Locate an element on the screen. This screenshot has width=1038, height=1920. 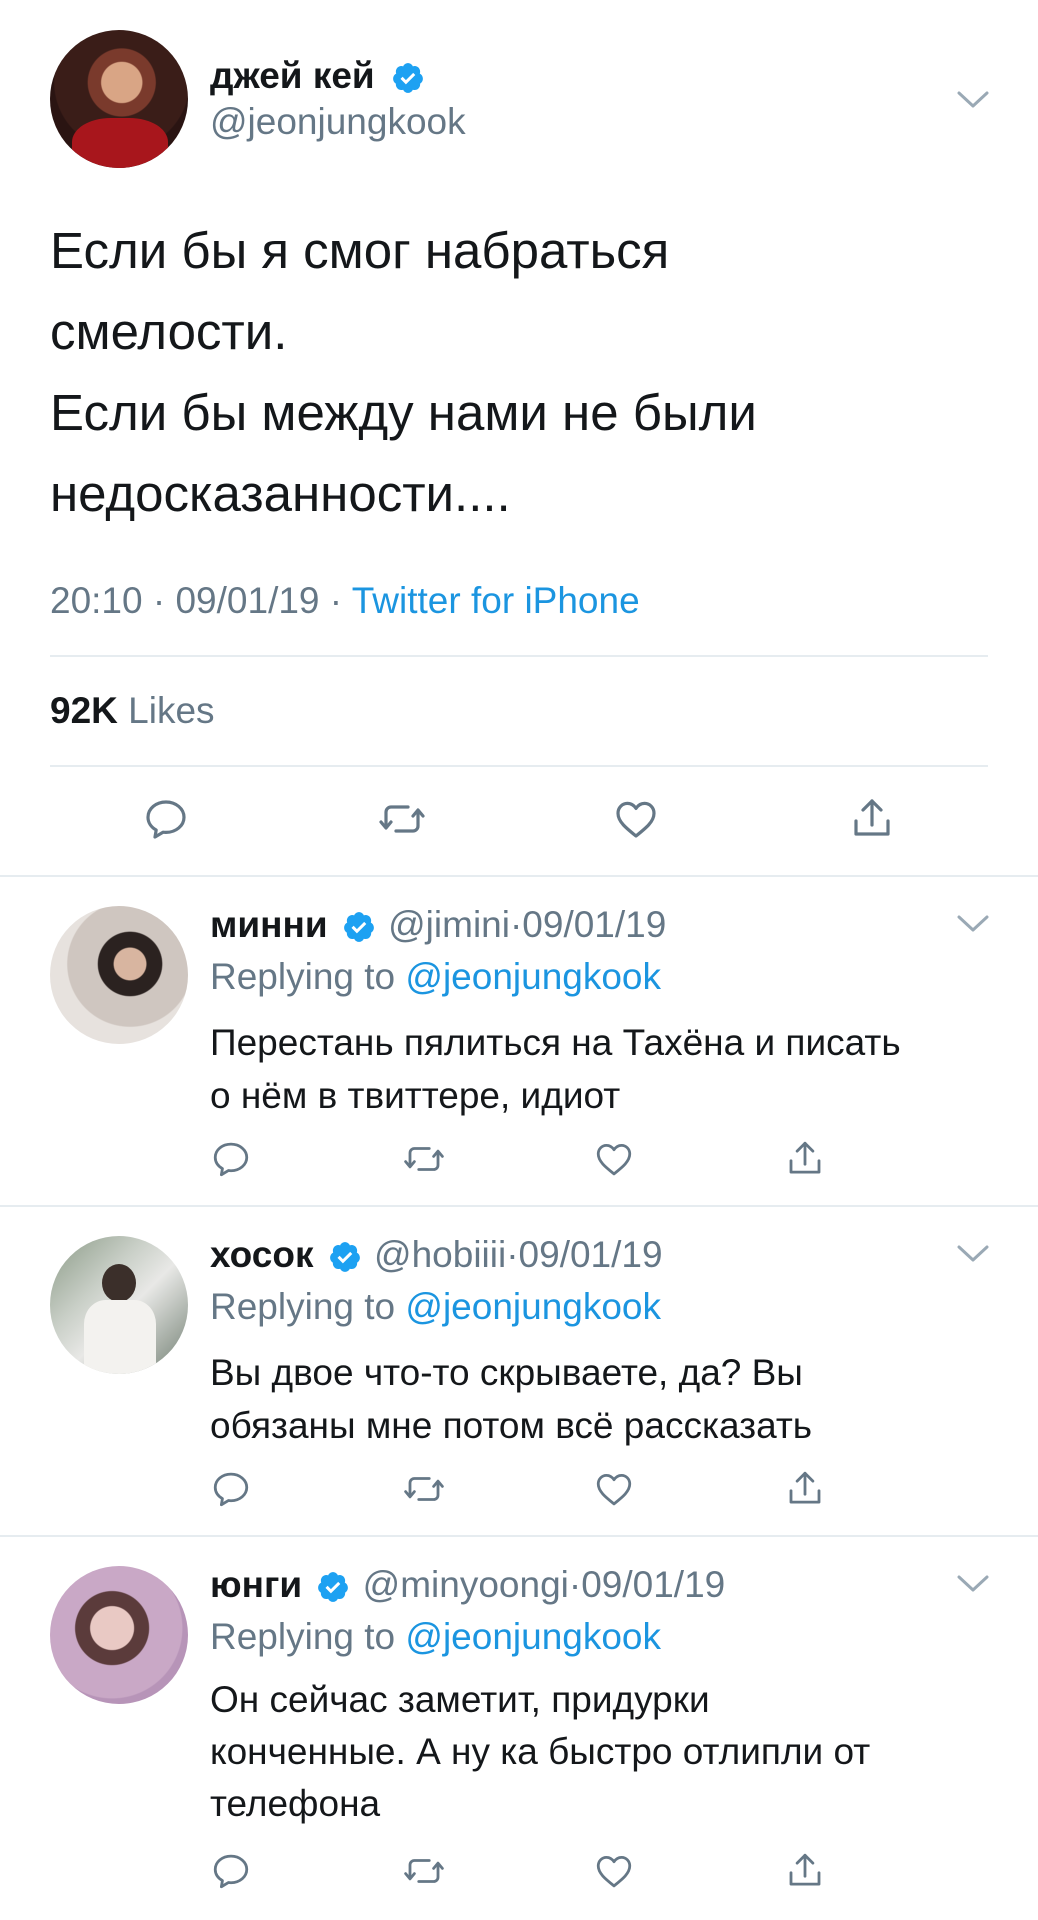
tweet-time: 20:10 is located at coordinates (96, 600).